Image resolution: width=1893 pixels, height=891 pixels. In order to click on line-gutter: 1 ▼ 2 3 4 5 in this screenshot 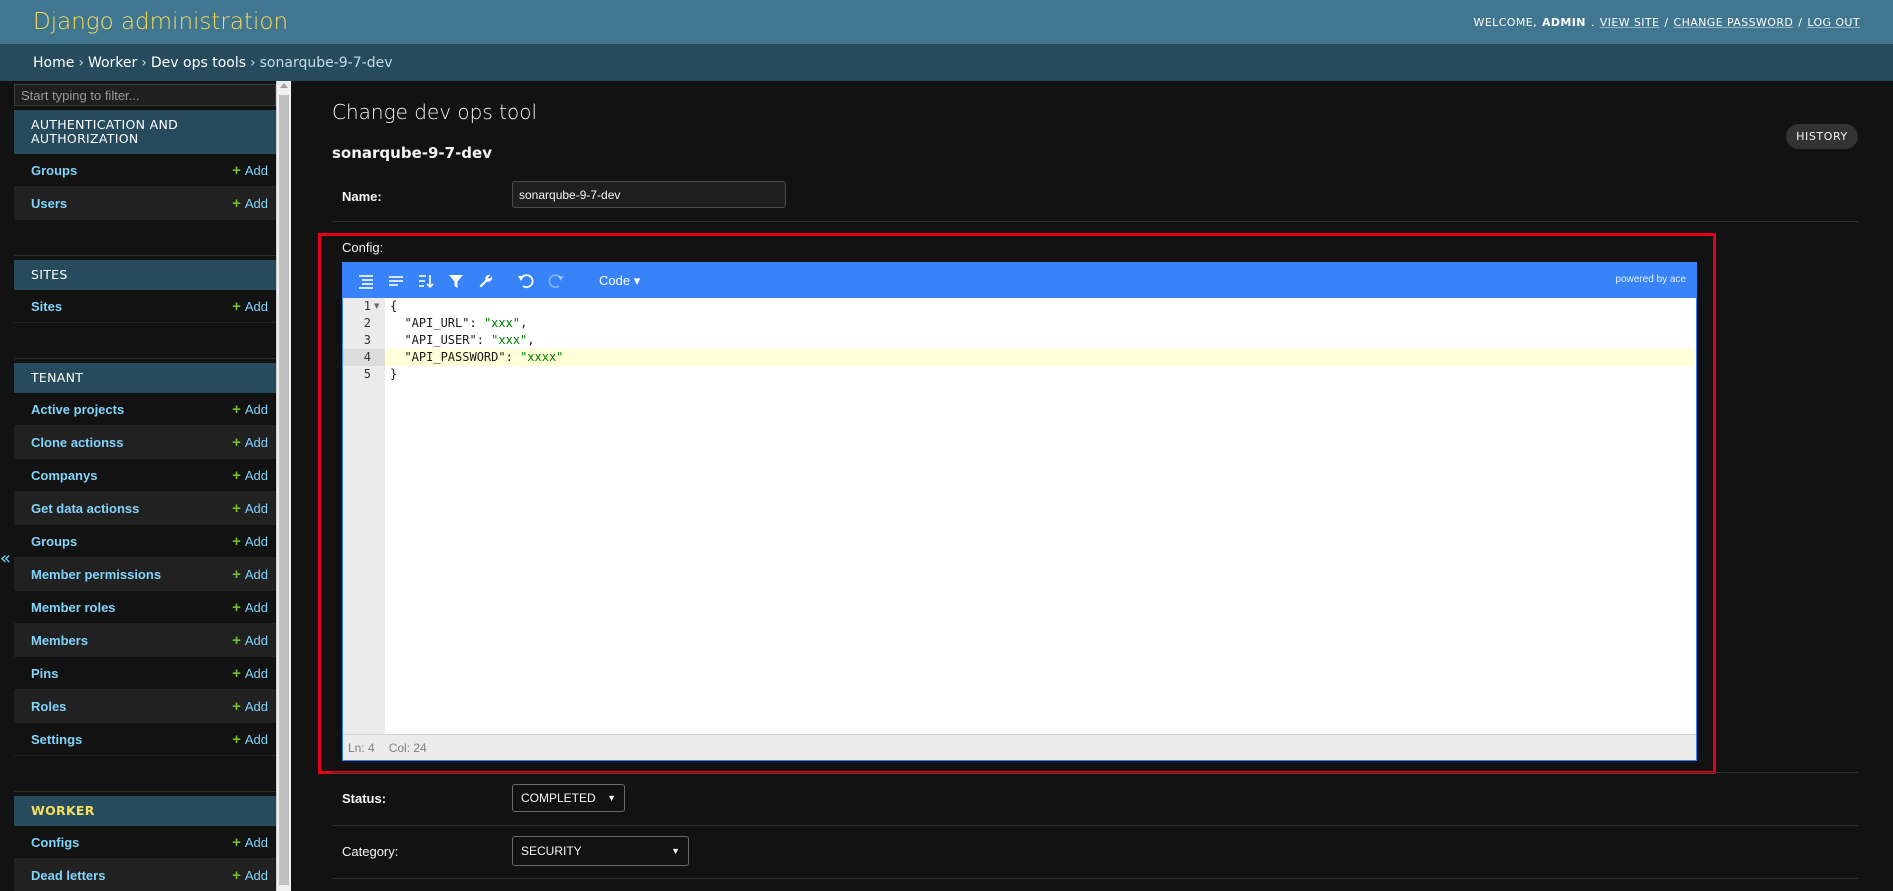, I will do `click(364, 516)`.